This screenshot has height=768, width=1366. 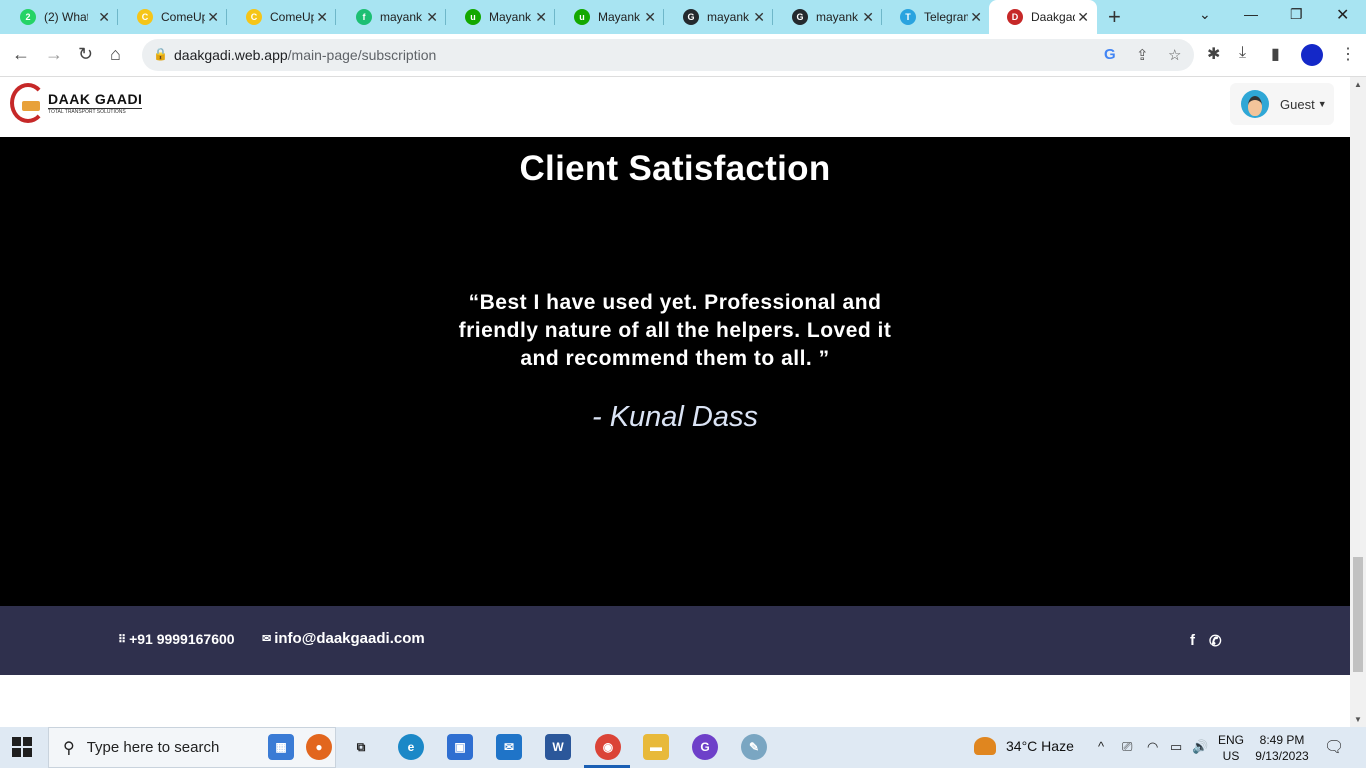 What do you see at coordinates (1348, 54) in the screenshot?
I see `menu-kebab-icon: ⋮` at bounding box center [1348, 54].